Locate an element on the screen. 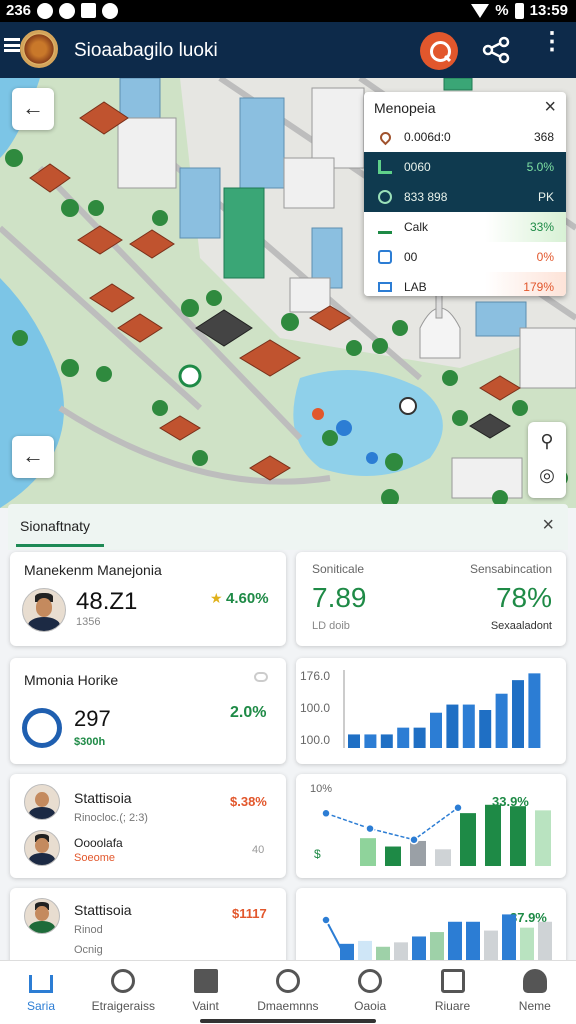 The image size is (576, 1024). card-value: 48.Z1 is located at coordinates (107, 601).